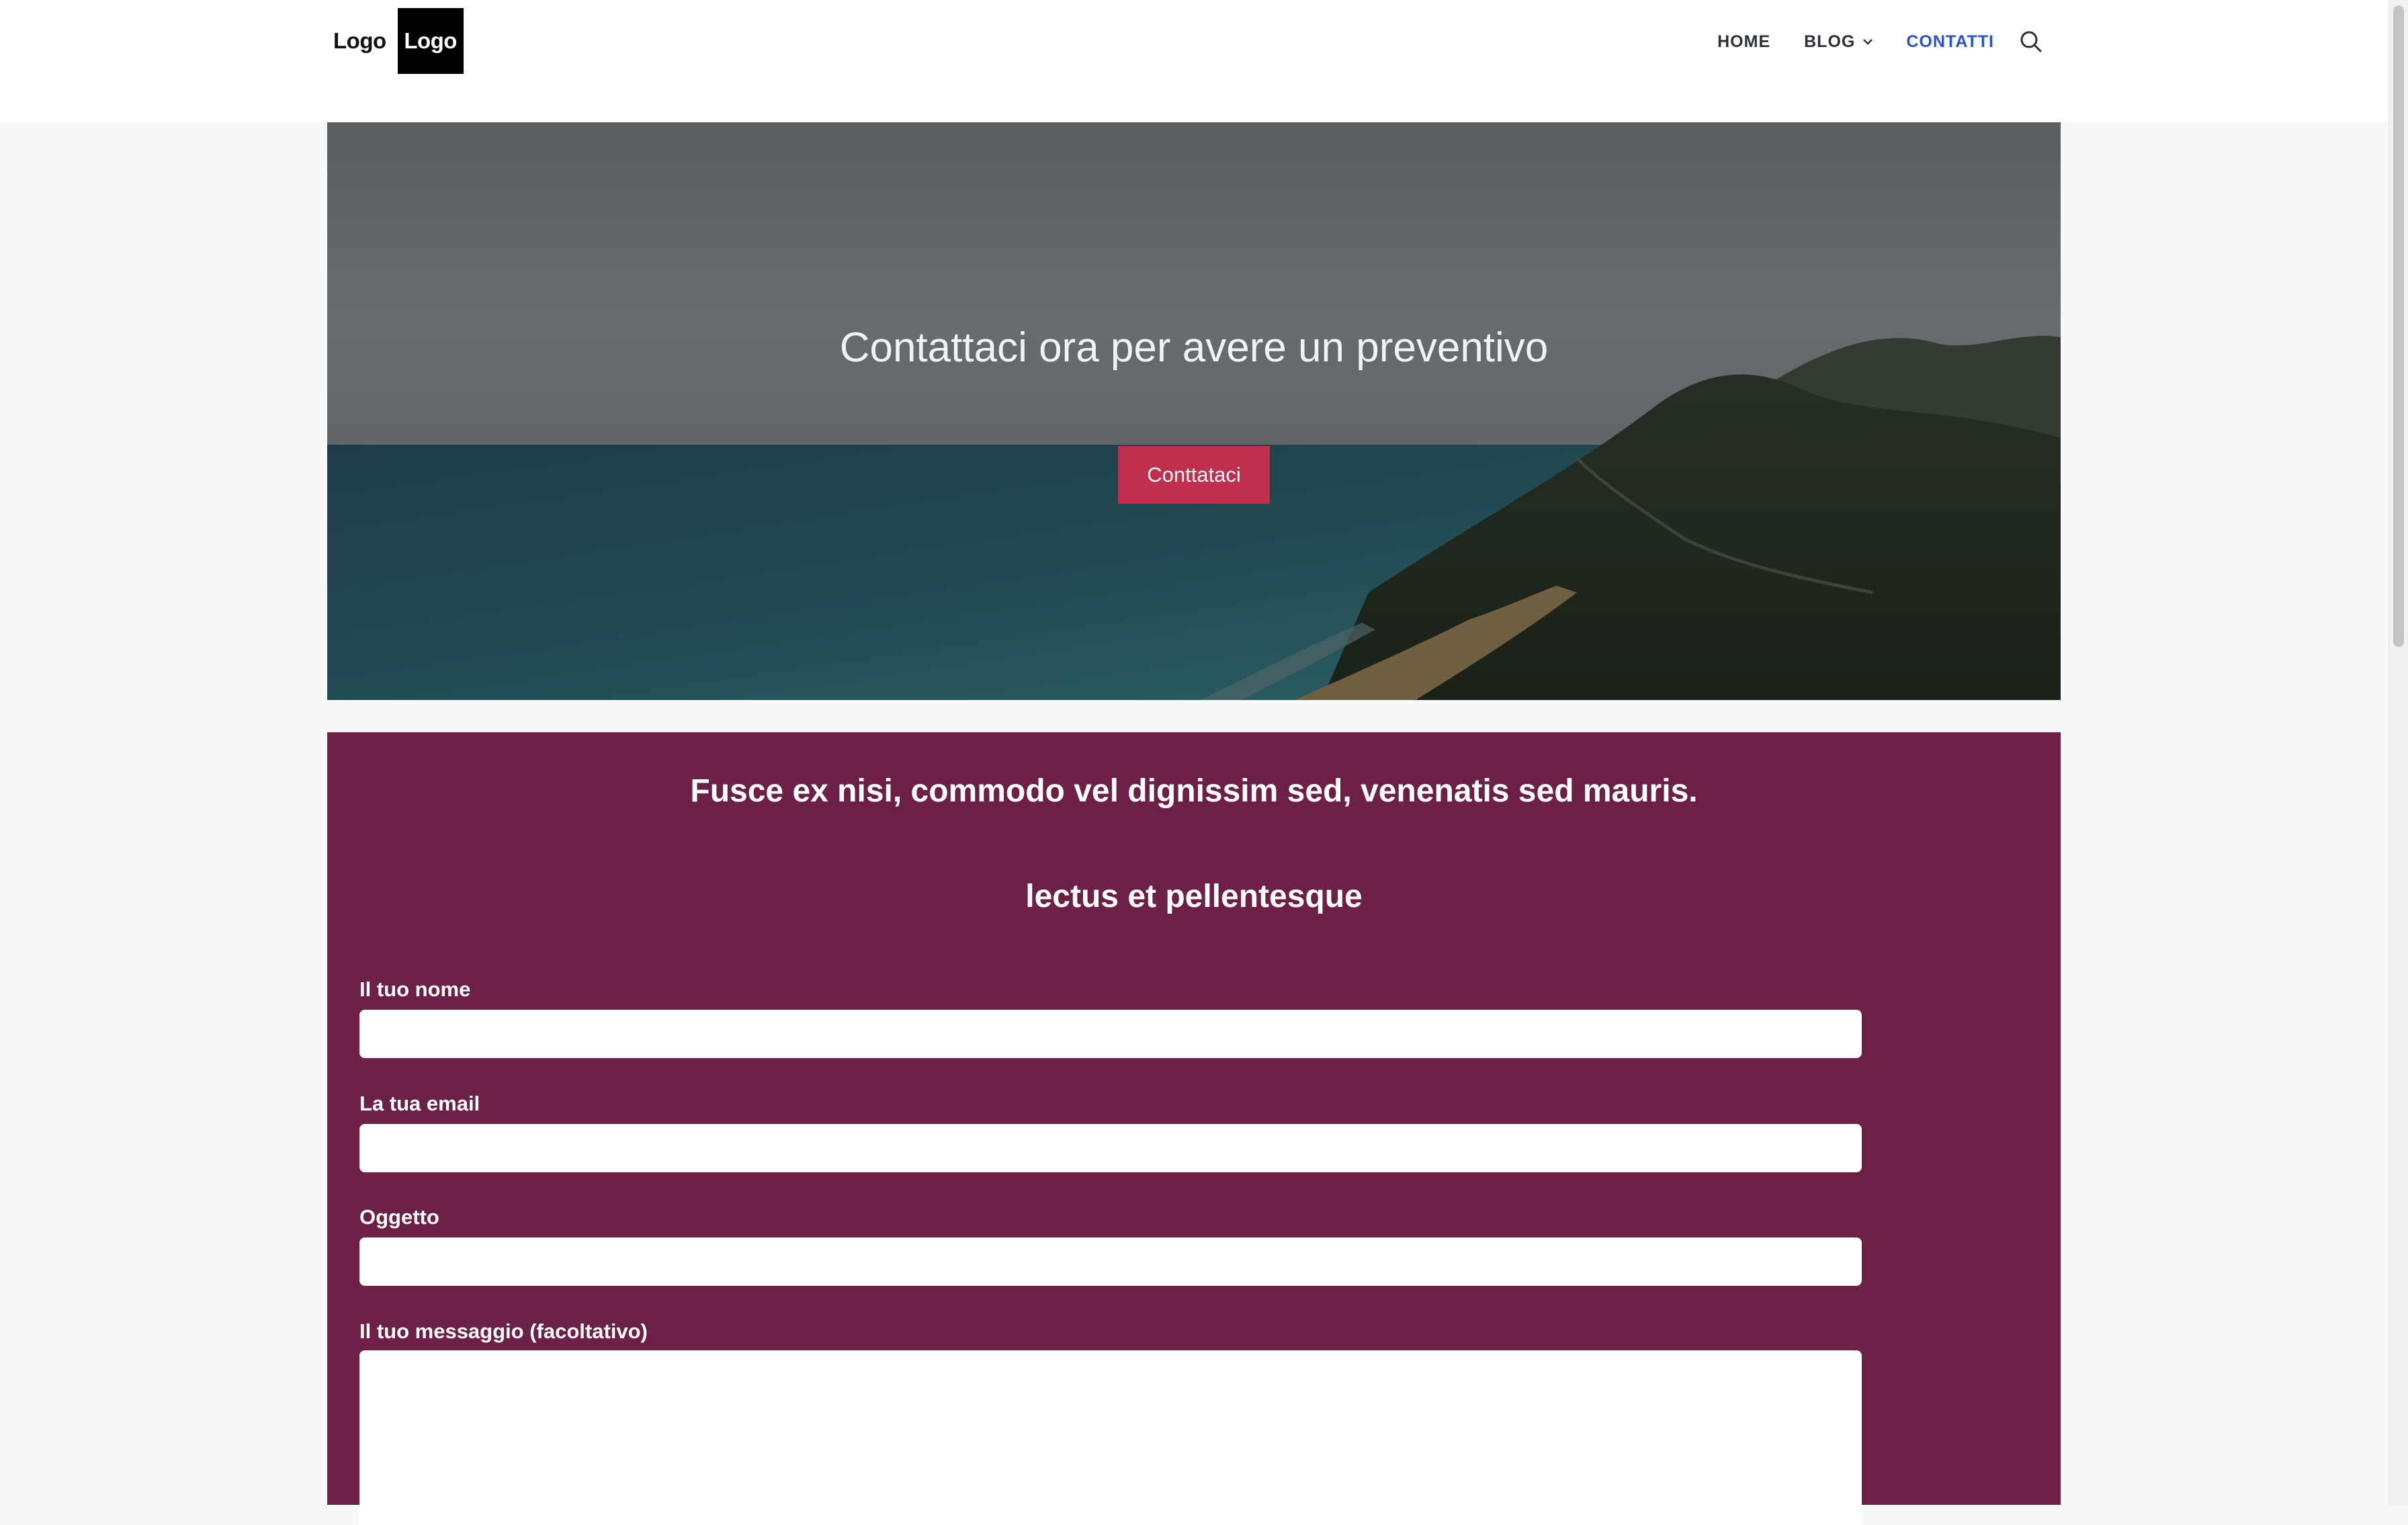 The height and width of the screenshot is (1525, 2408). What do you see at coordinates (1194, 475) in the screenshot?
I see `contact-cta-button: Conttataci` at bounding box center [1194, 475].